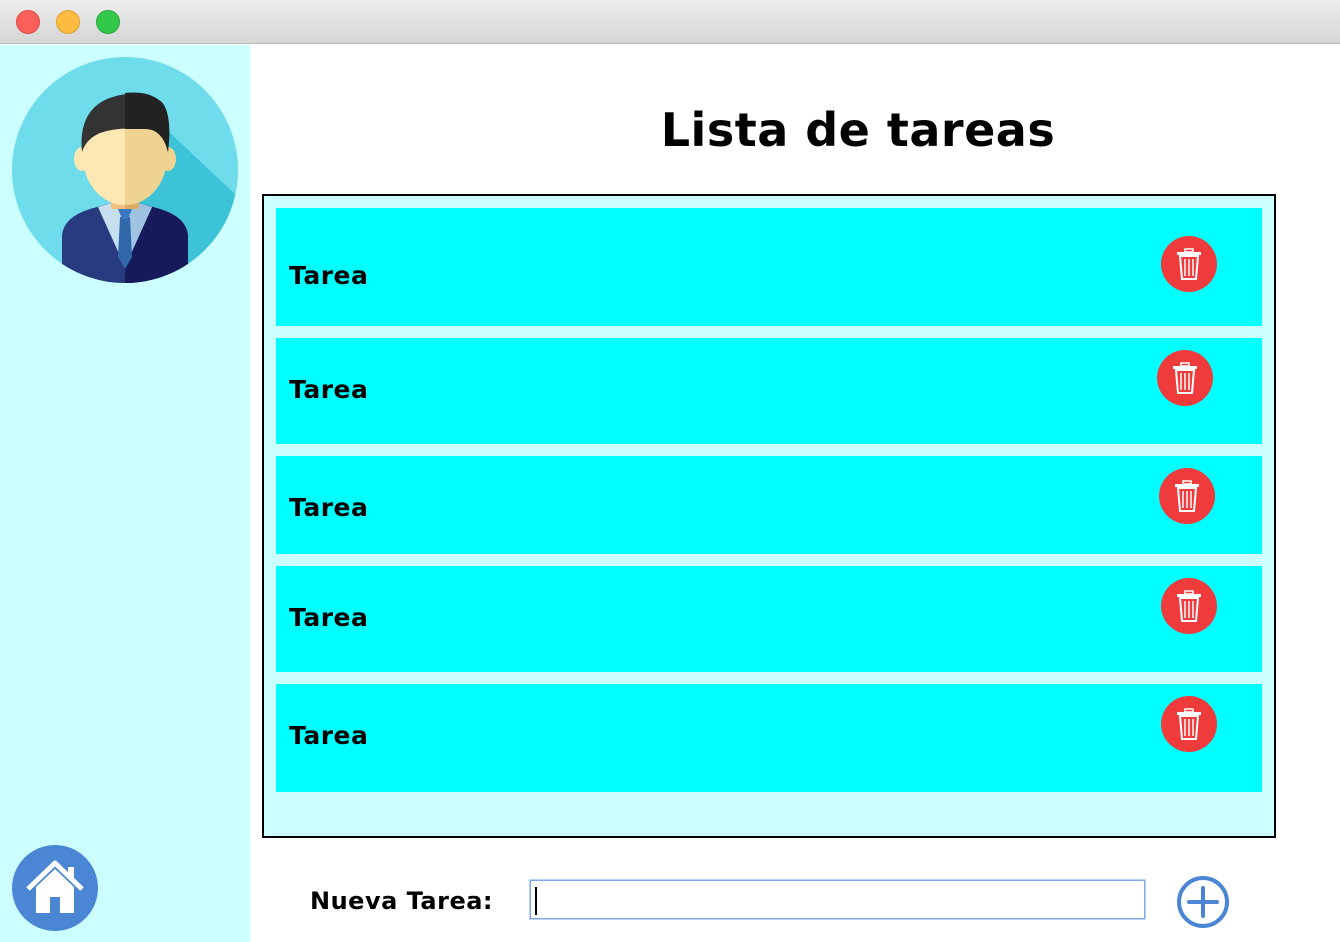 This screenshot has width=1340, height=942. Describe the element at coordinates (858, 130) in the screenshot. I see `page-title: Lista de tareas` at that location.